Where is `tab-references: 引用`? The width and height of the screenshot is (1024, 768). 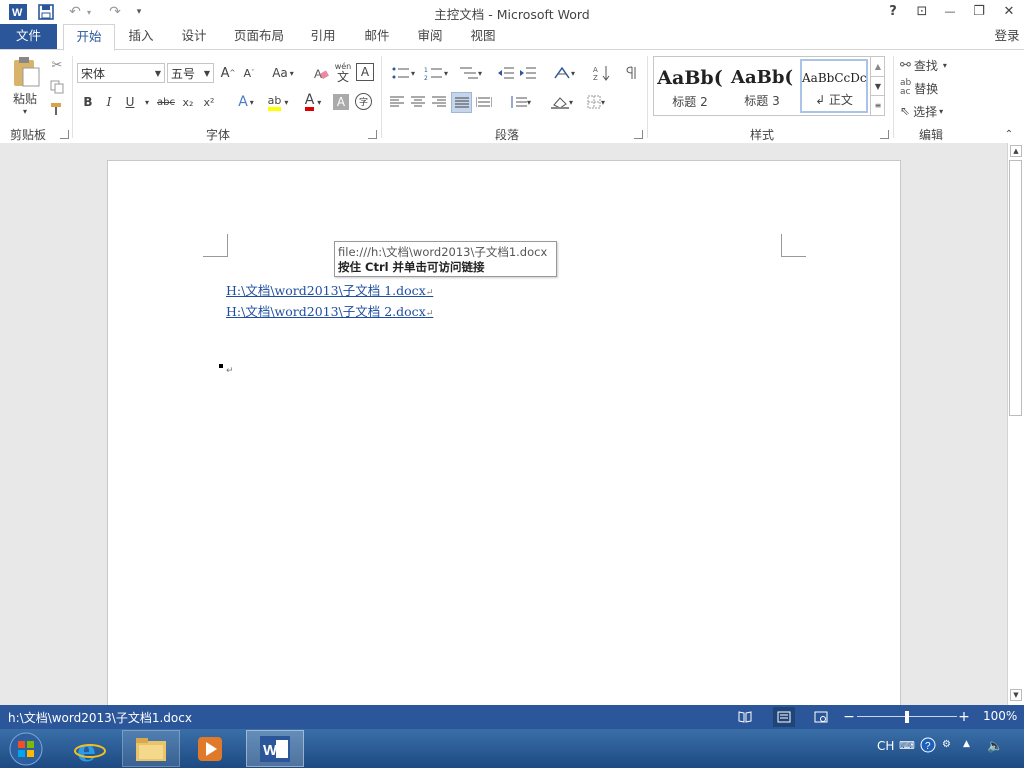 tab-references: 引用 is located at coordinates (323, 37).